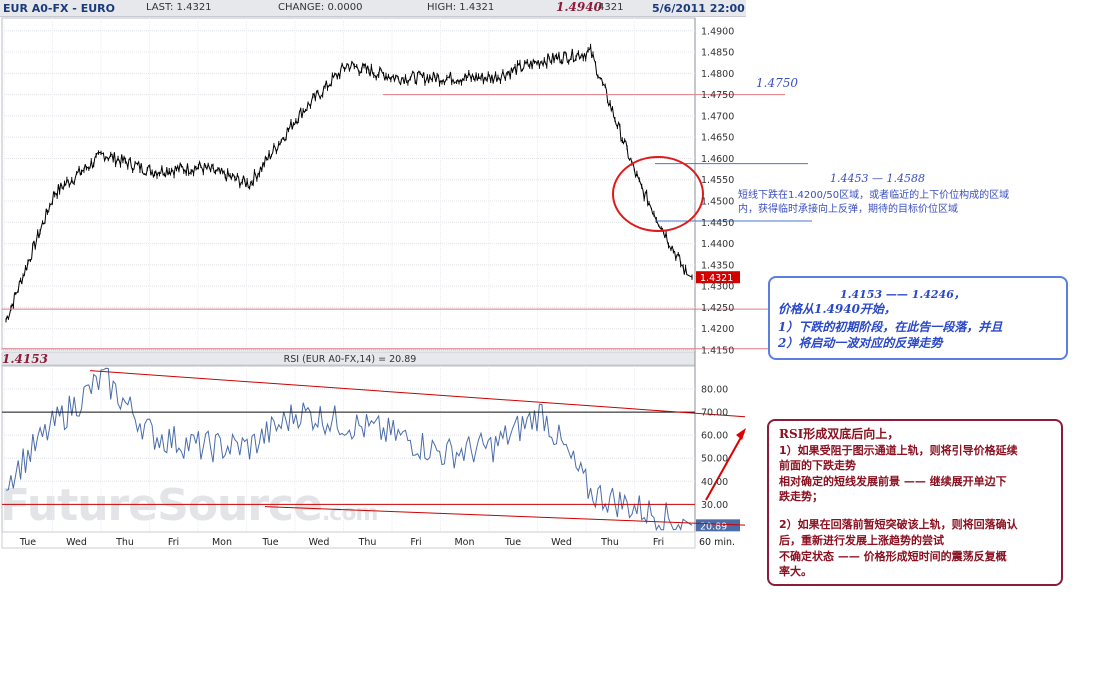 The width and height of the screenshot is (1105, 690). I want to click on red-box-line2: 1）如果受阻于图示通道上轨，则将引导价格延续, so click(898, 450).